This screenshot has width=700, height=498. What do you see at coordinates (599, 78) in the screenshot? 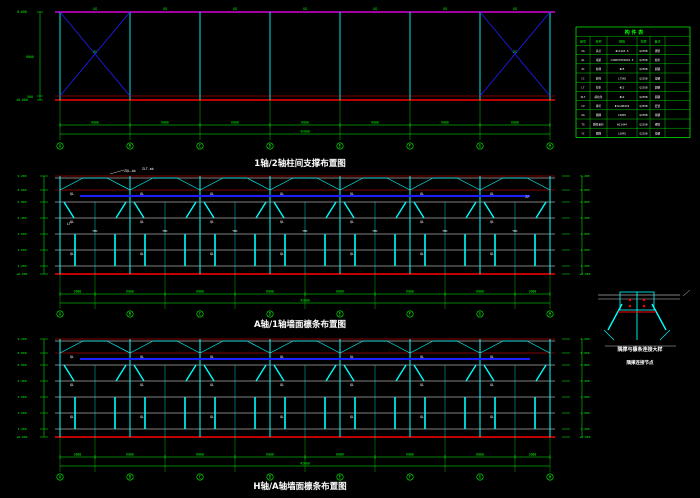
I see `table-cell: 檩托` at bounding box center [599, 78].